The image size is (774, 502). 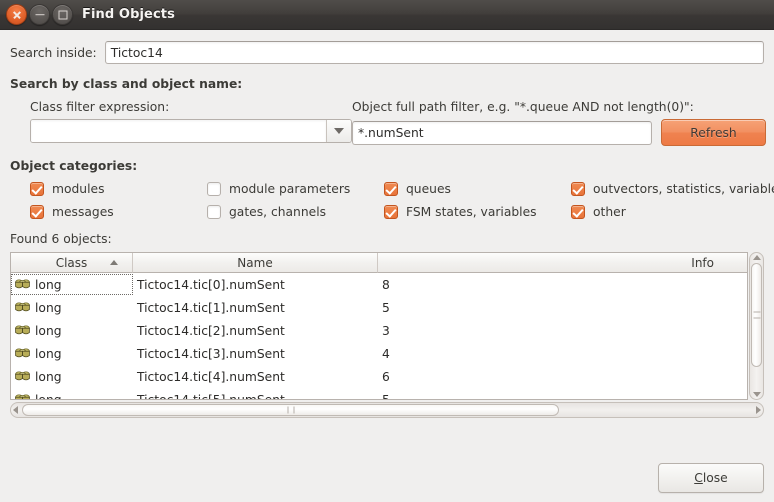 I want to click on search-inside-value: Tictoc14, so click(x=136, y=52).